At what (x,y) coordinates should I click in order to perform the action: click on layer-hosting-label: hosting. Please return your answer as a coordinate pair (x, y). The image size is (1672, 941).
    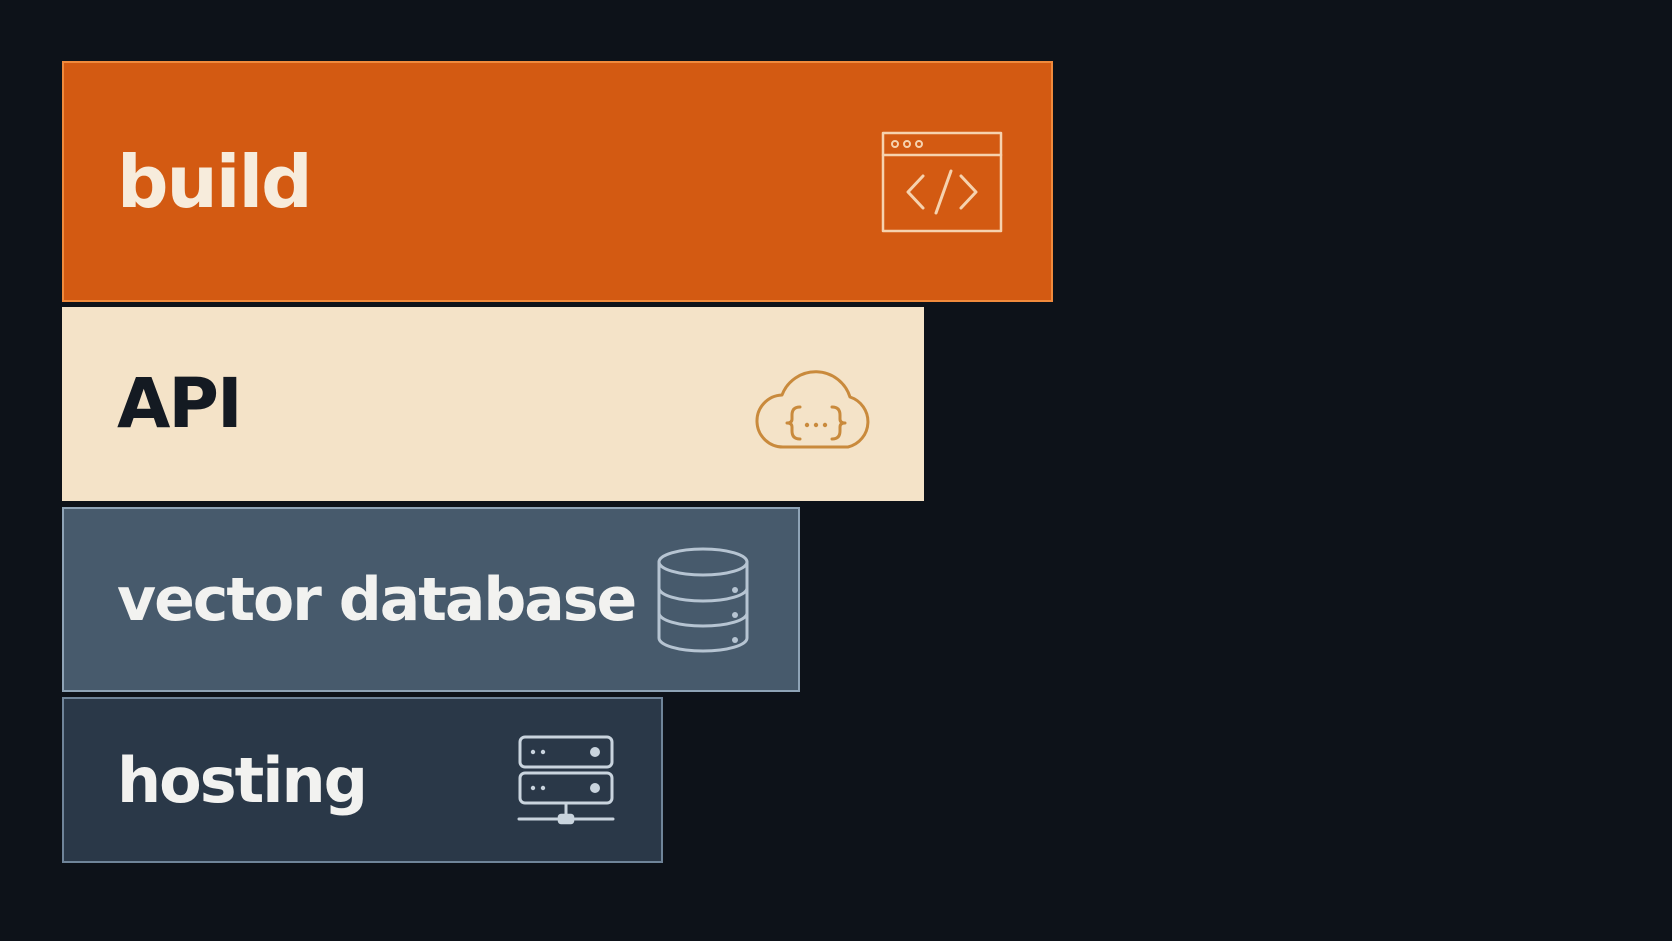
    Looking at the image, I should click on (242, 780).